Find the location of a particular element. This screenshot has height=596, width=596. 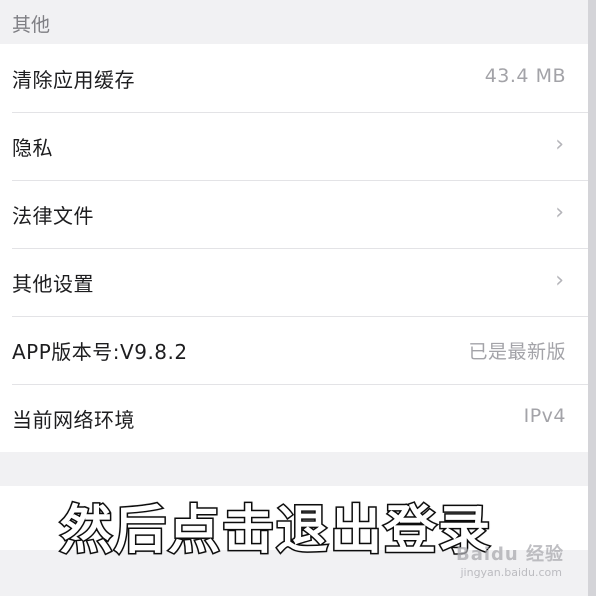

other-settings-label: 其他设置 is located at coordinates (53, 284).